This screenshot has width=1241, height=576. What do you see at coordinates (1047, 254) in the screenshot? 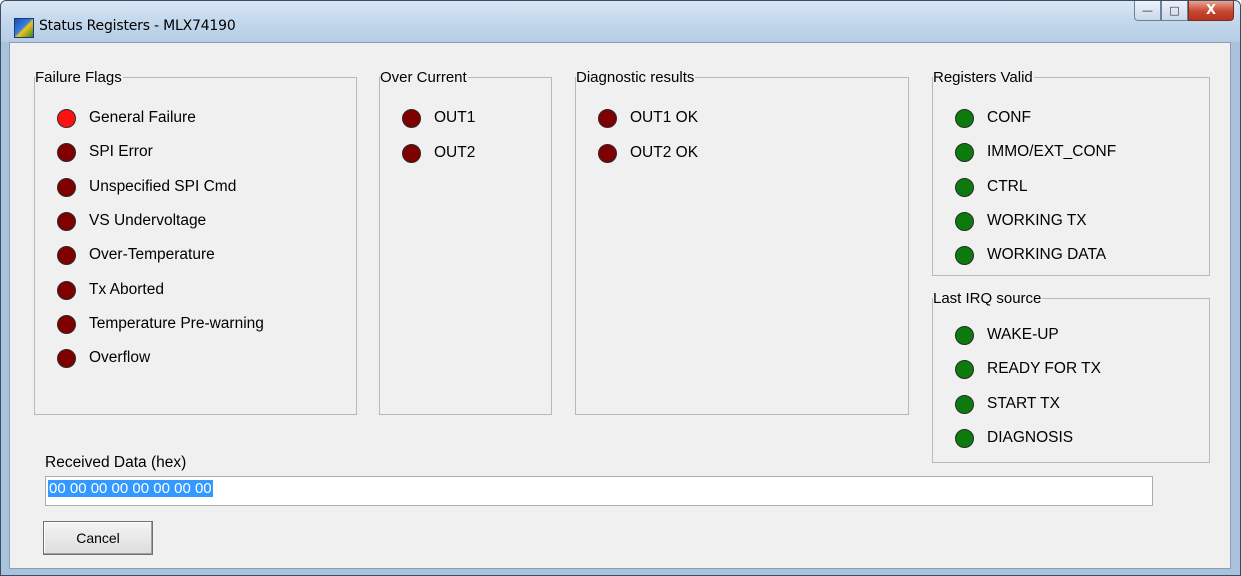
I see `status-label: WORKING DATA` at bounding box center [1047, 254].